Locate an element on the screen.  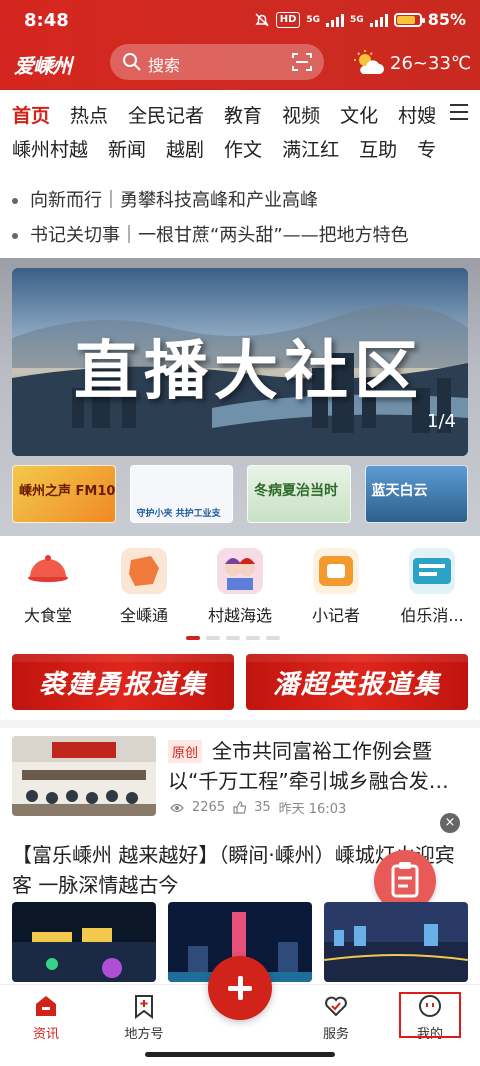
thumb-label: 冬病夏治当时 is located at coordinates (296, 491).